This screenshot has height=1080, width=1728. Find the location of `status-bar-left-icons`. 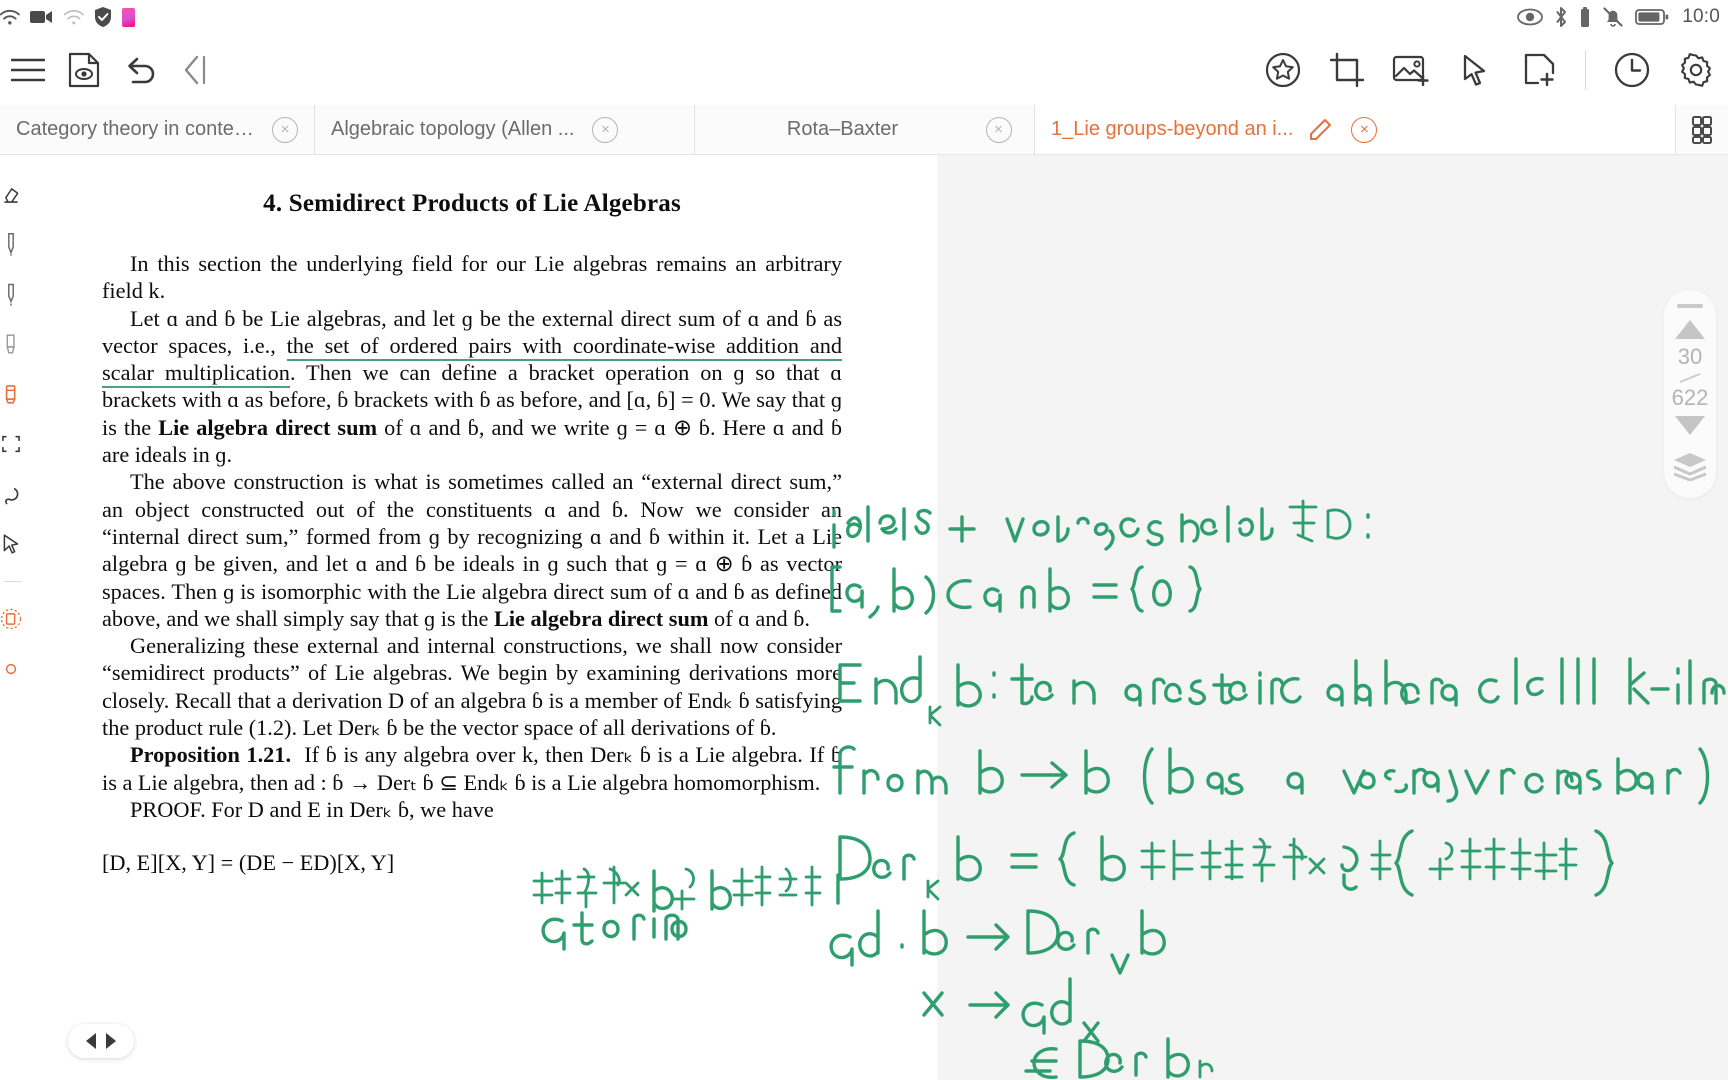

status-bar-left-icons is located at coordinates (67, 17).